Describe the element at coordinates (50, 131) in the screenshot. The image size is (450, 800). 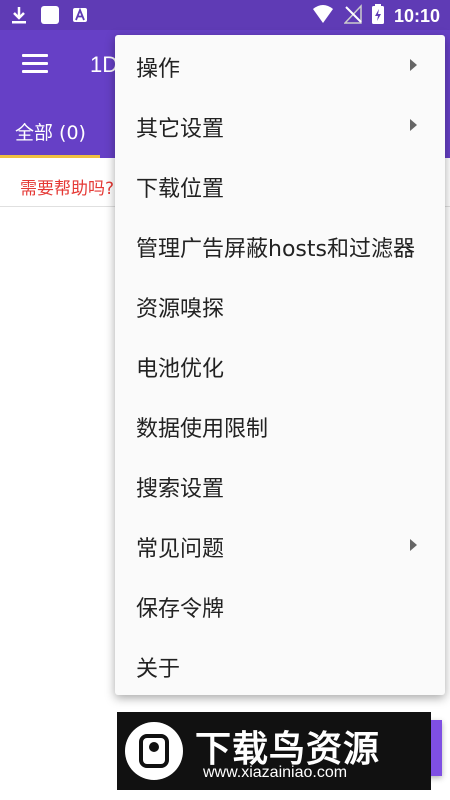
I see `tab-all: 全部 (0)` at that location.